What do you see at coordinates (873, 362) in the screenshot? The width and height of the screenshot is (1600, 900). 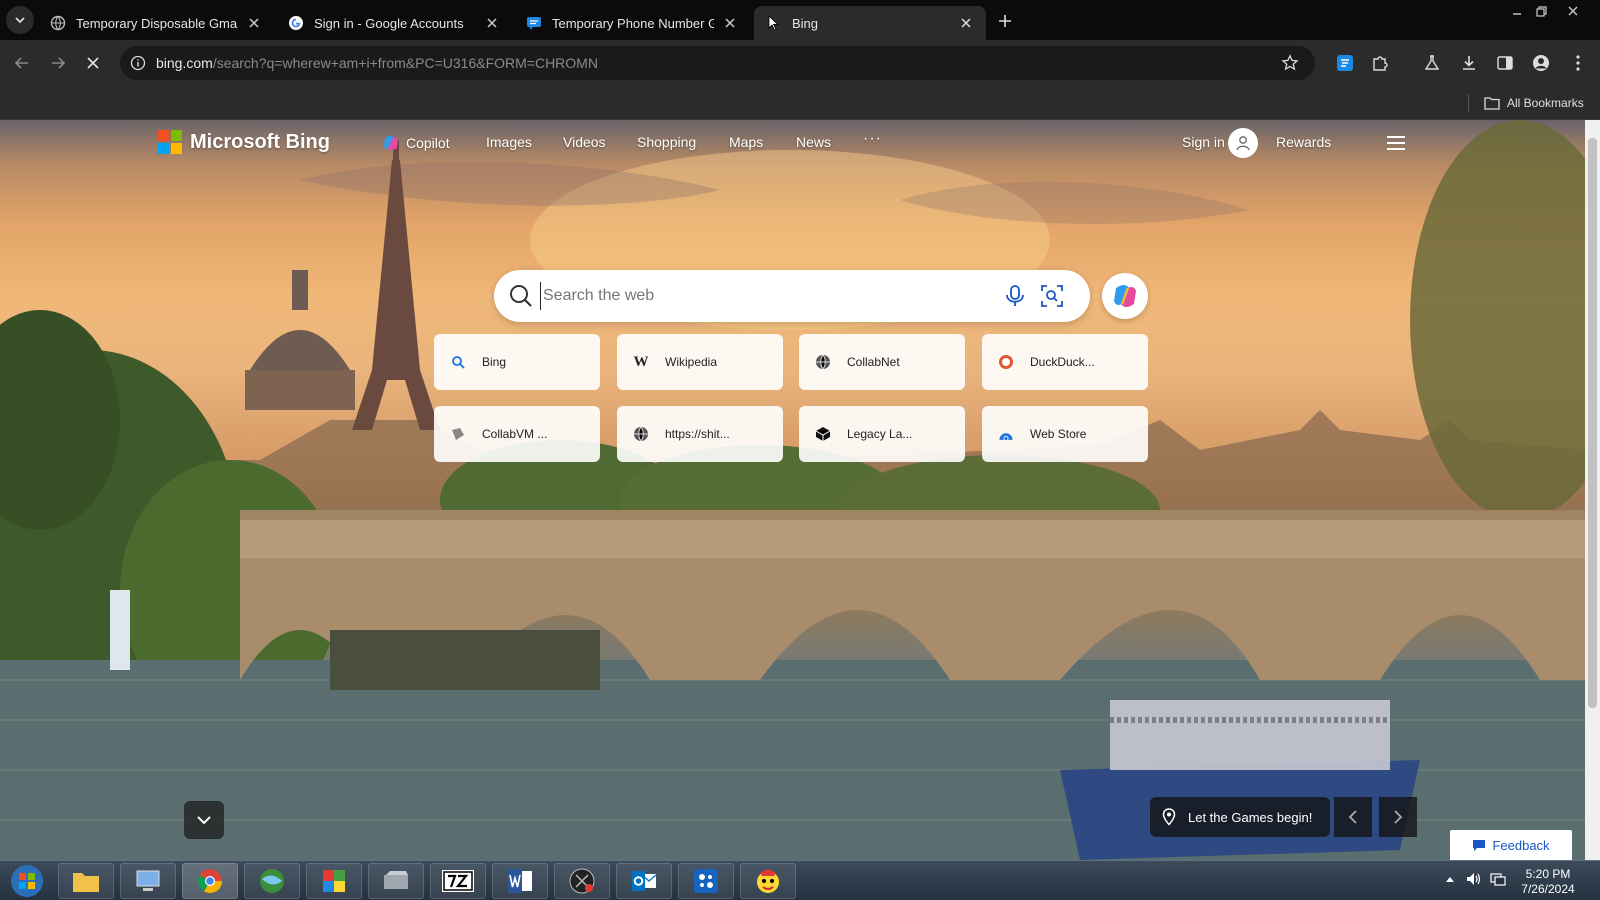 I see `quick-link-label: CollabNet` at bounding box center [873, 362].